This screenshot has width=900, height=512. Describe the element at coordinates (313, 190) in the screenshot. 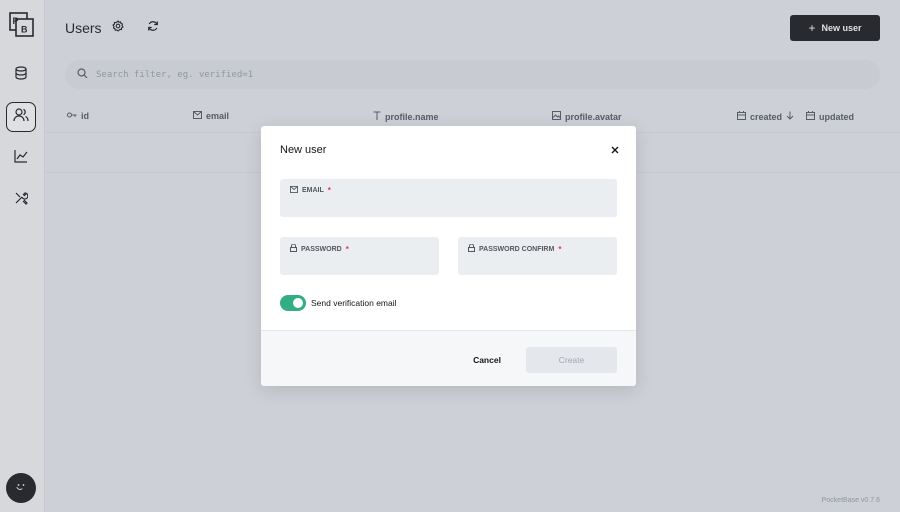

I see `email-label-text: EMAIL` at that location.